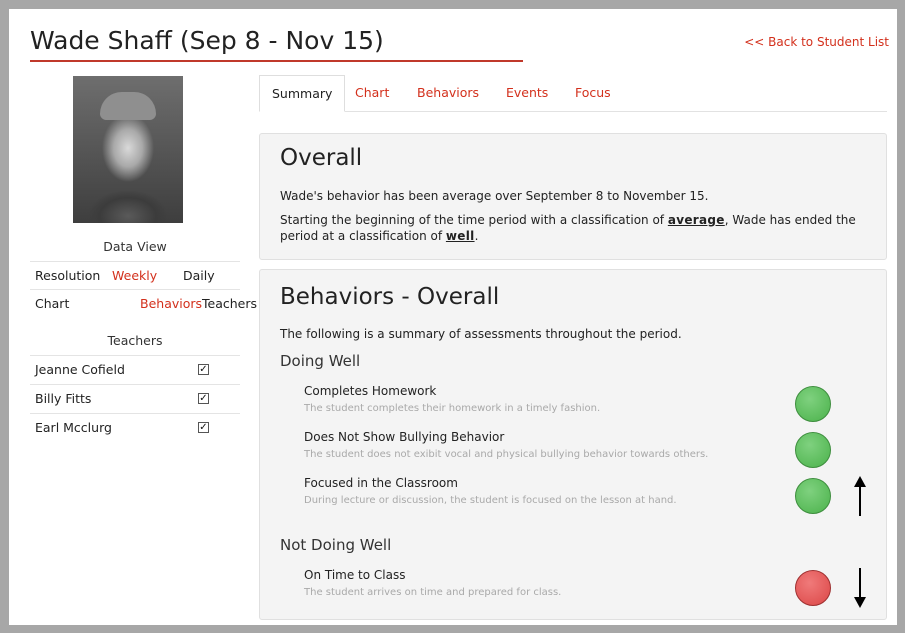  I want to click on behavior-title: Completes Homework, so click(370, 391).